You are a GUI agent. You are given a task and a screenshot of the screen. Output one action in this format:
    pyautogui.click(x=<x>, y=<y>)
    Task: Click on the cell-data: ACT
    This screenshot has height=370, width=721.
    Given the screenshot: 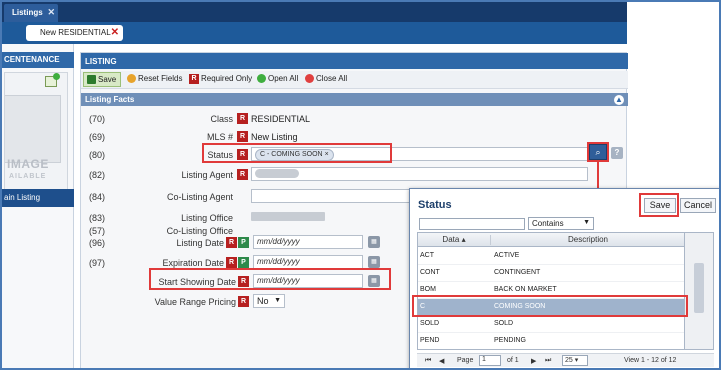 What is the action you would take?
    pyautogui.click(x=427, y=255)
    